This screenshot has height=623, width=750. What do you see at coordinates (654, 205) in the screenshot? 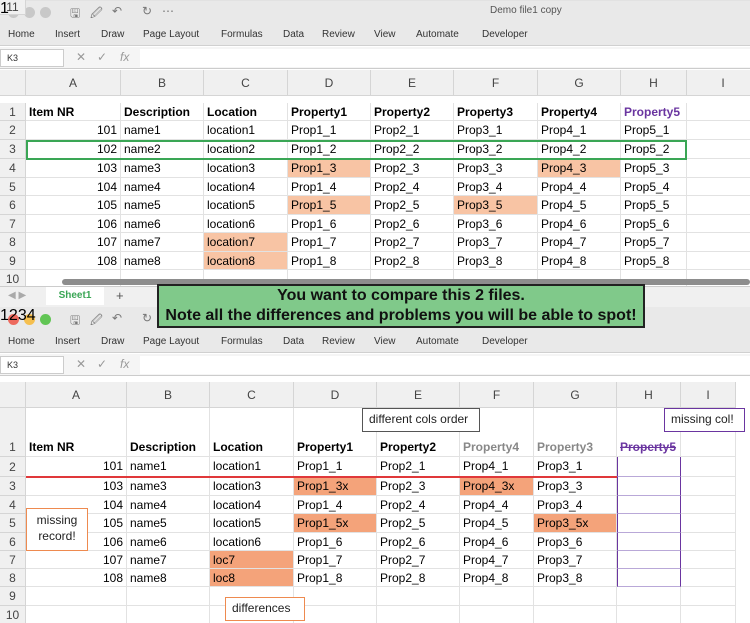
I see `cell: Prop5_5` at bounding box center [654, 205].